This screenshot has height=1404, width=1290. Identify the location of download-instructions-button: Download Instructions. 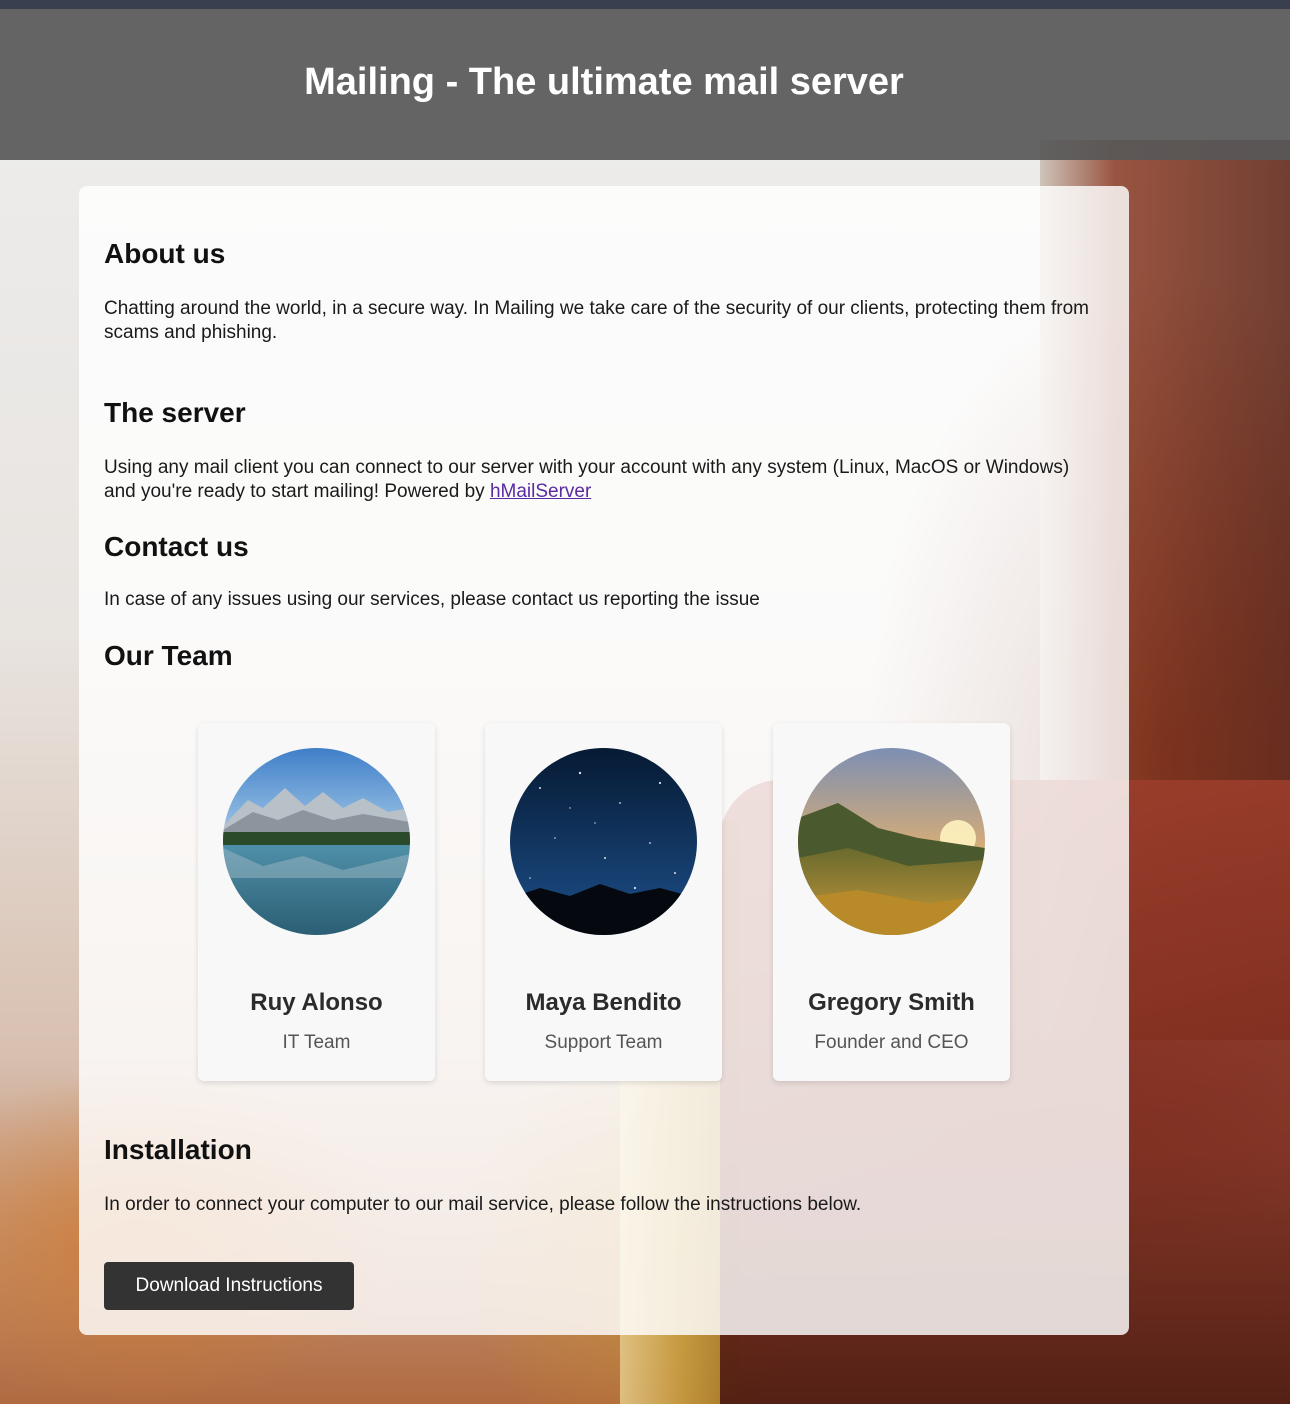
(229, 1286).